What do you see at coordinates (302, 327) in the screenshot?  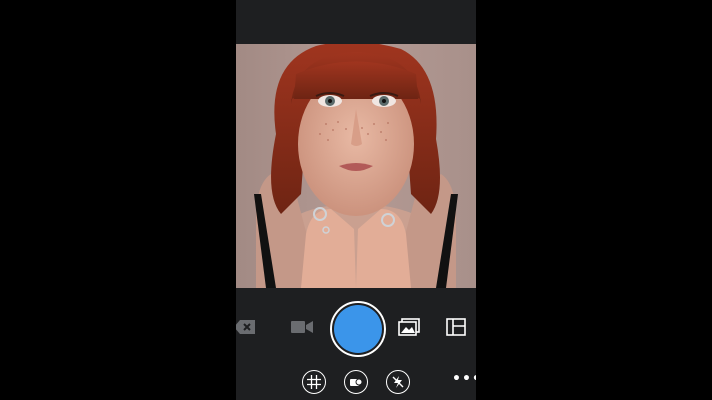 I see `video-camera-icon` at bounding box center [302, 327].